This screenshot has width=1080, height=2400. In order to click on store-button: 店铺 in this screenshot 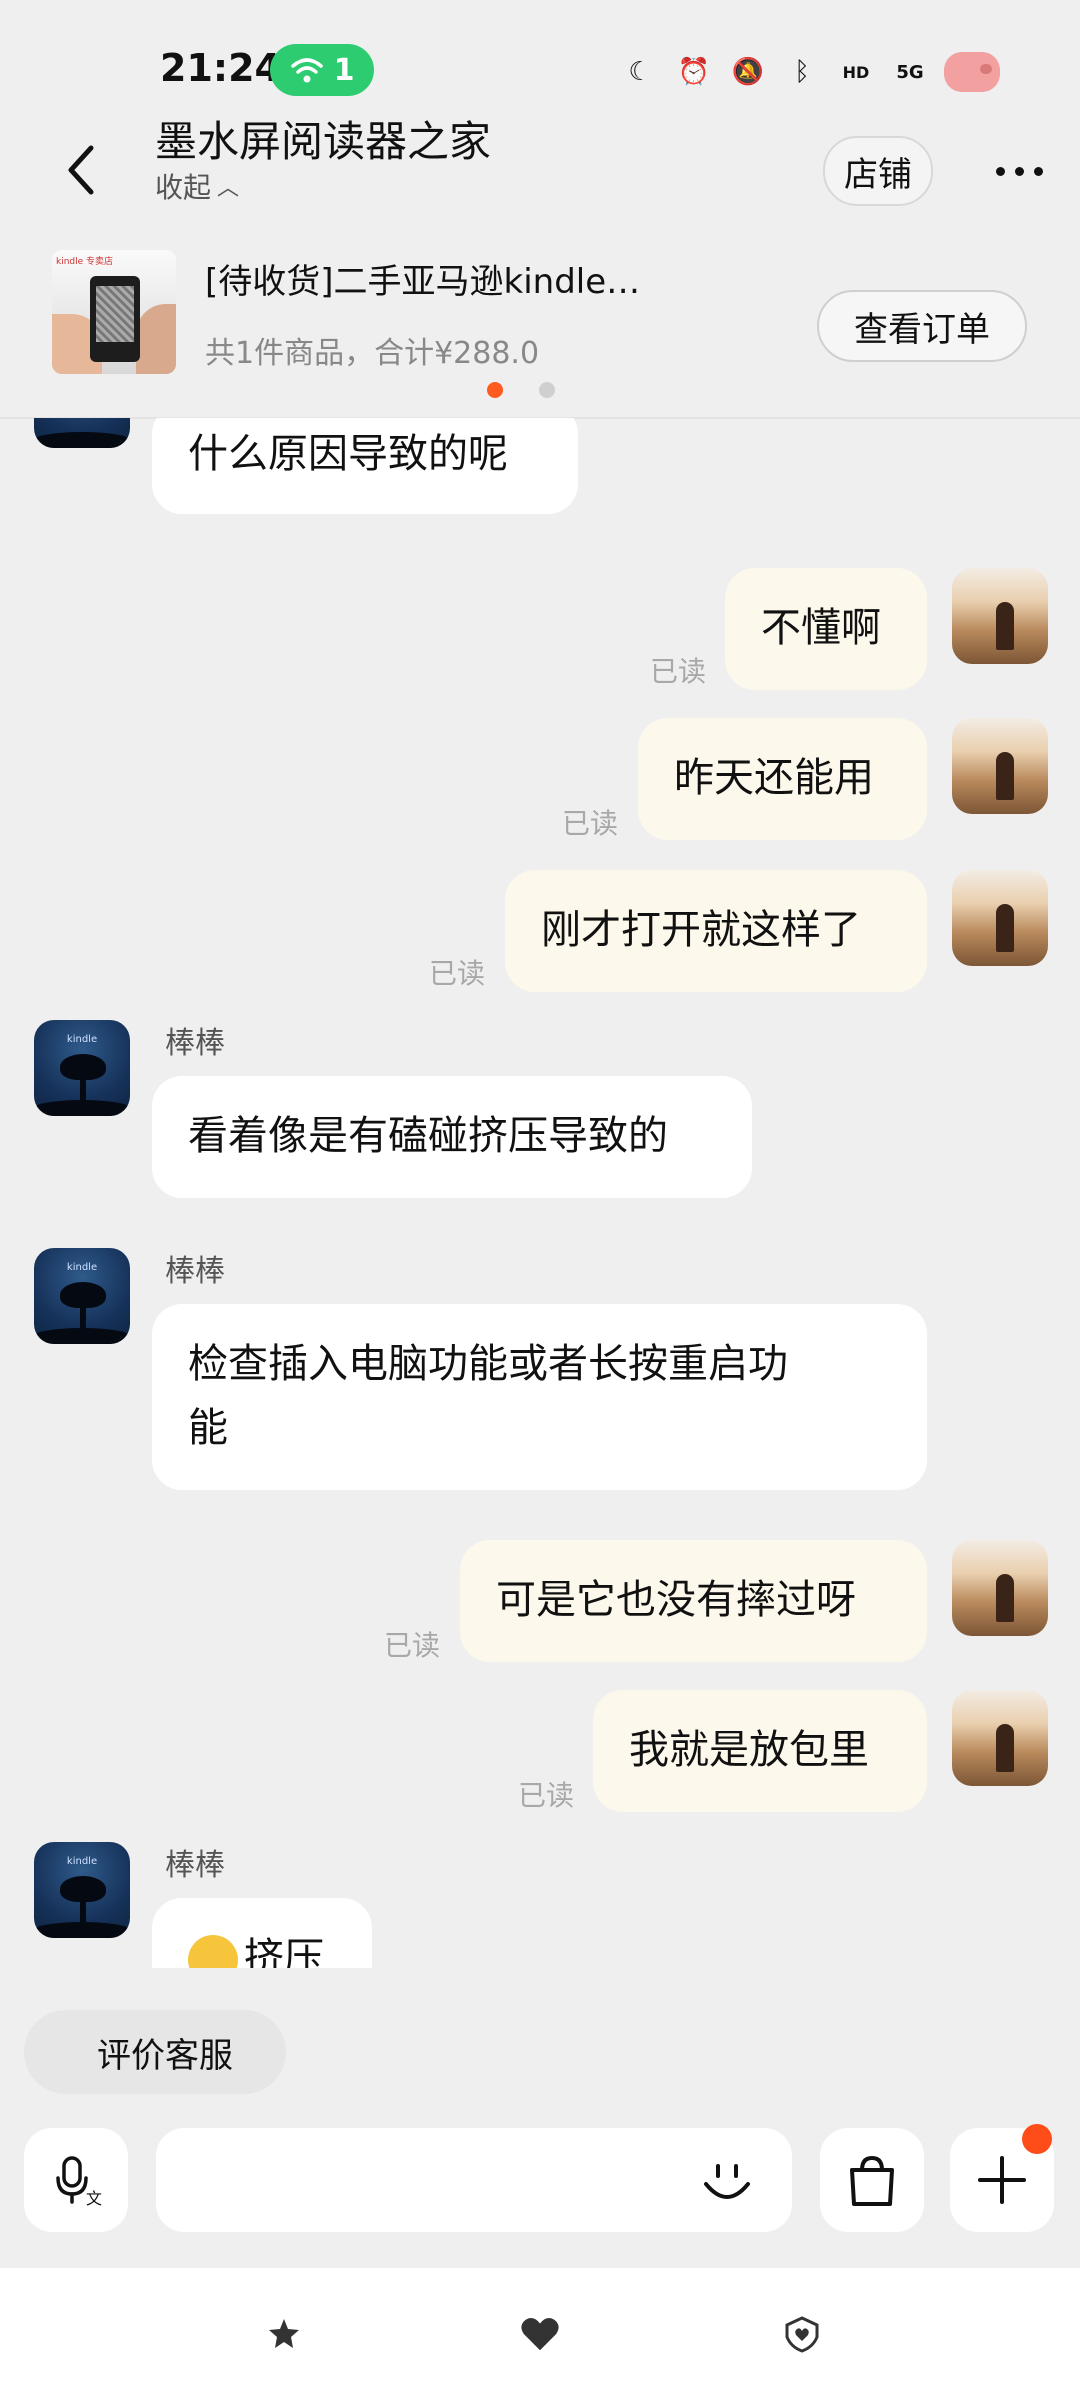, I will do `click(878, 171)`.